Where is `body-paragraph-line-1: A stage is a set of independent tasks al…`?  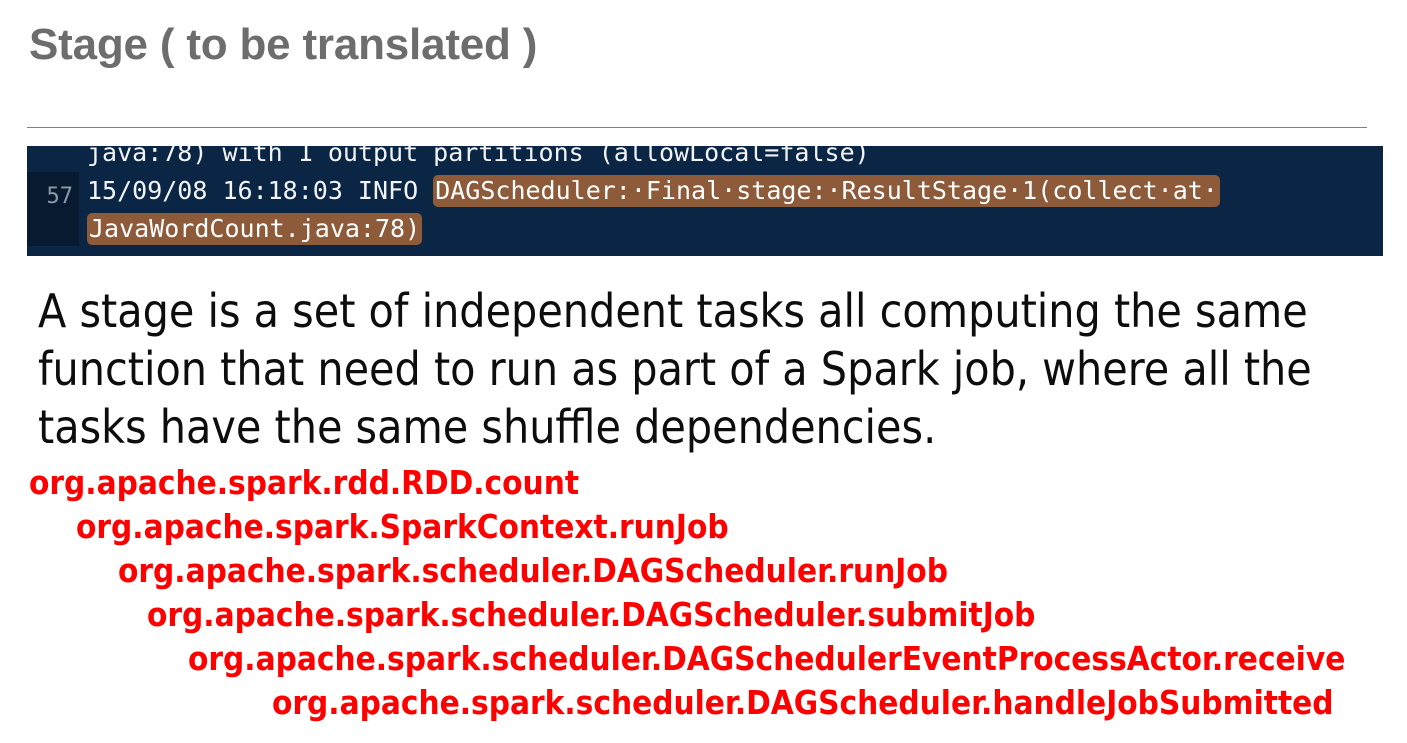 body-paragraph-line-1: A stage is a set of independent tasks al… is located at coordinates (673, 311).